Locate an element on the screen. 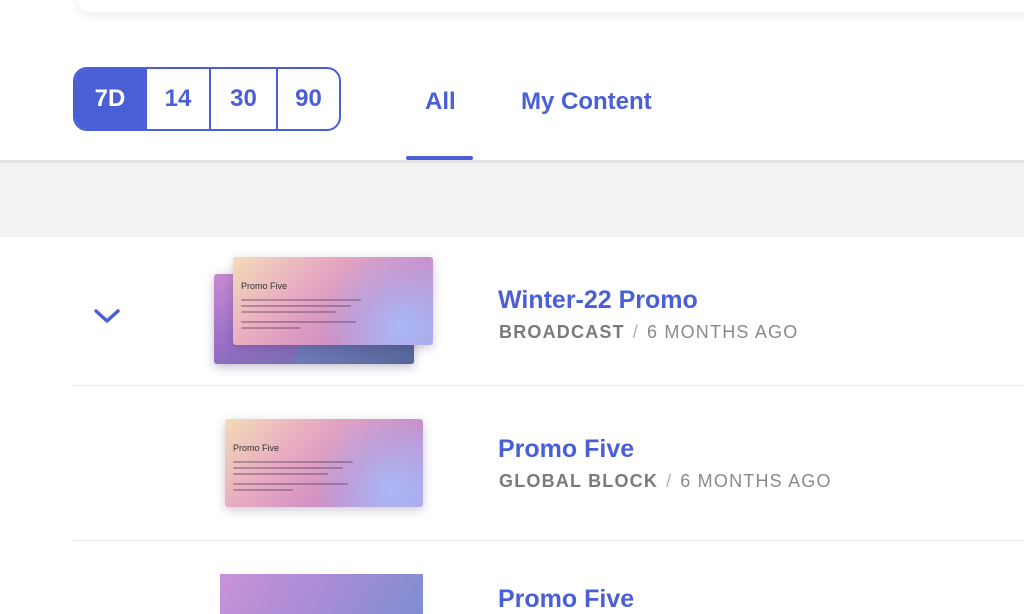  item-type: BROADCAST is located at coordinates (562, 332).